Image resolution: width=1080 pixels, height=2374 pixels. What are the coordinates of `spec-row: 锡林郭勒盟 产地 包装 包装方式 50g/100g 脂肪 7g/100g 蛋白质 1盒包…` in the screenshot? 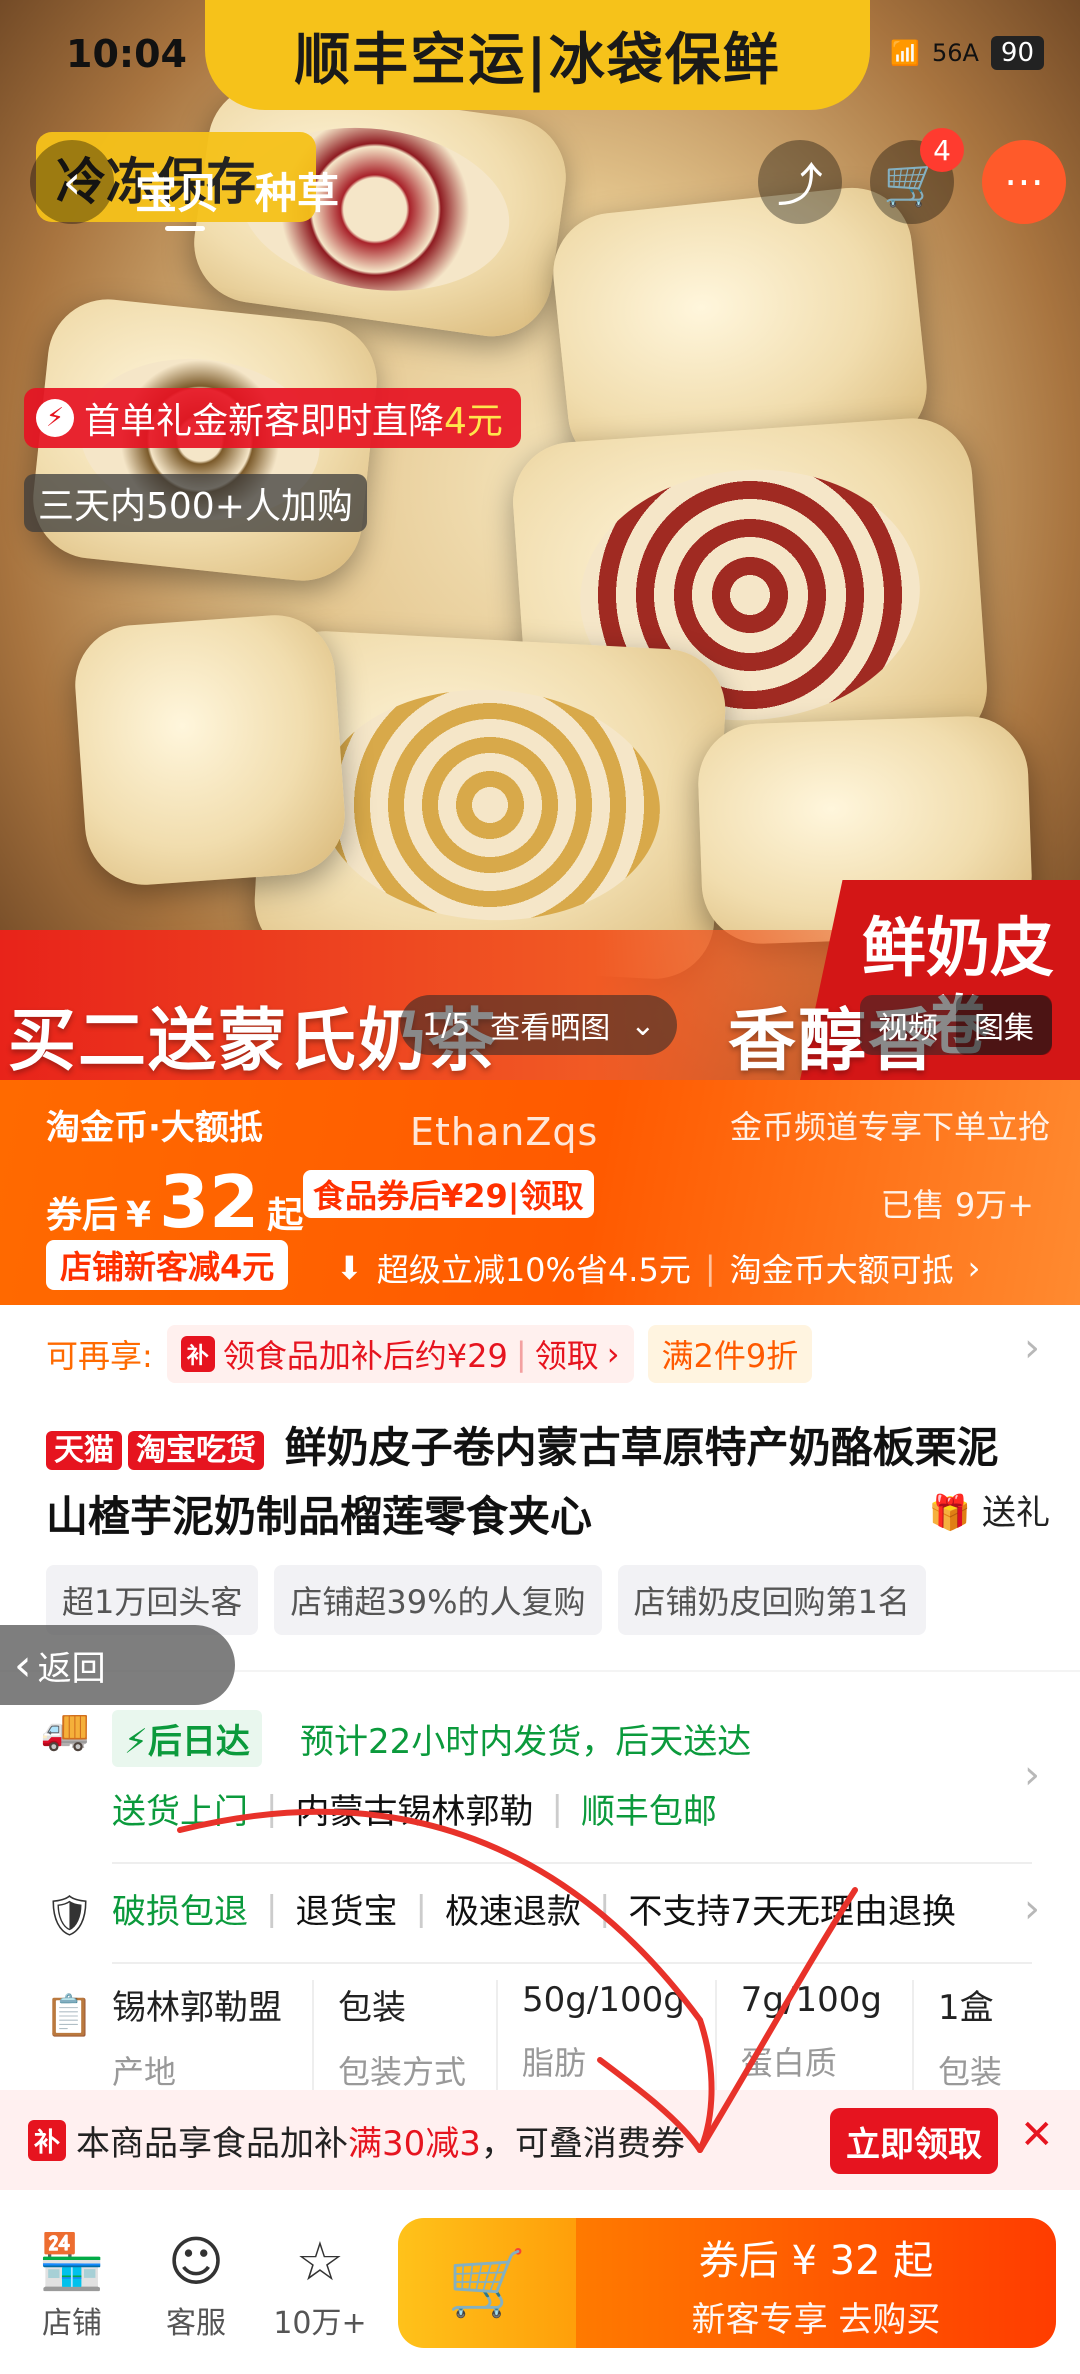 It's located at (584, 2036).